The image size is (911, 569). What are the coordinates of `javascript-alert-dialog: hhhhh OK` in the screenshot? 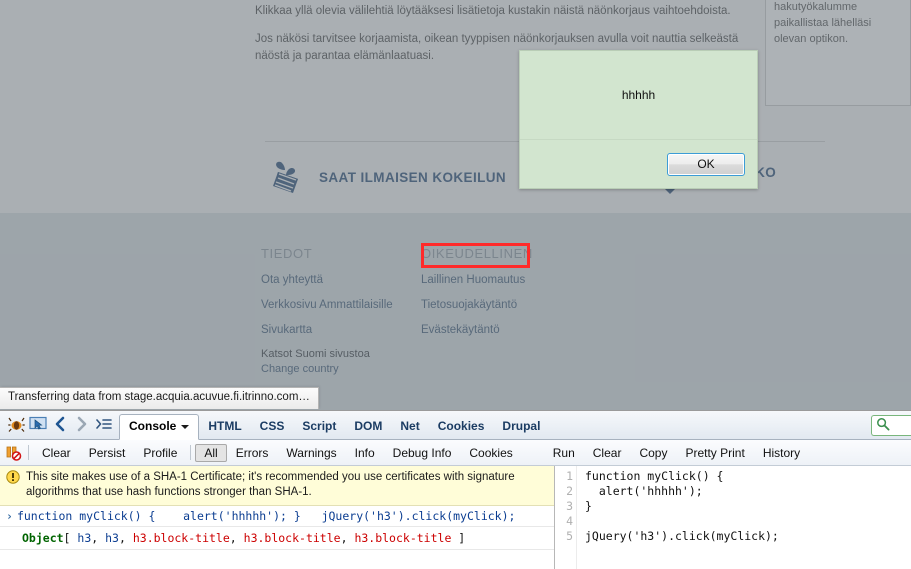 It's located at (638, 119).